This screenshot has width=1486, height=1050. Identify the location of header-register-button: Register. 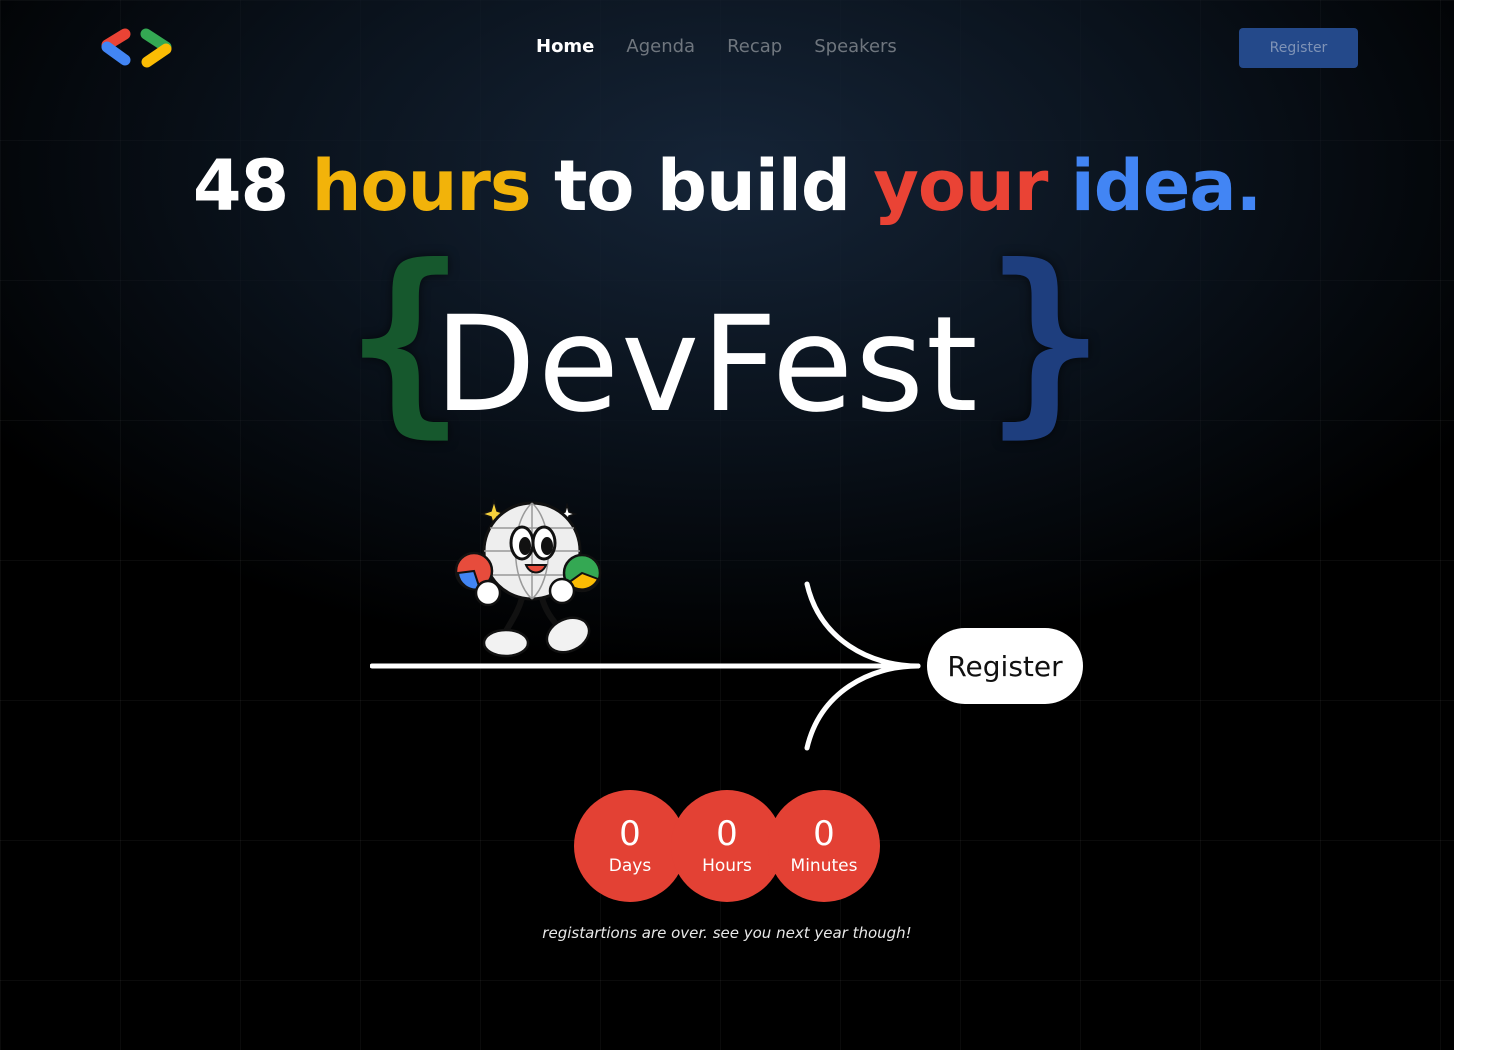
(1298, 48).